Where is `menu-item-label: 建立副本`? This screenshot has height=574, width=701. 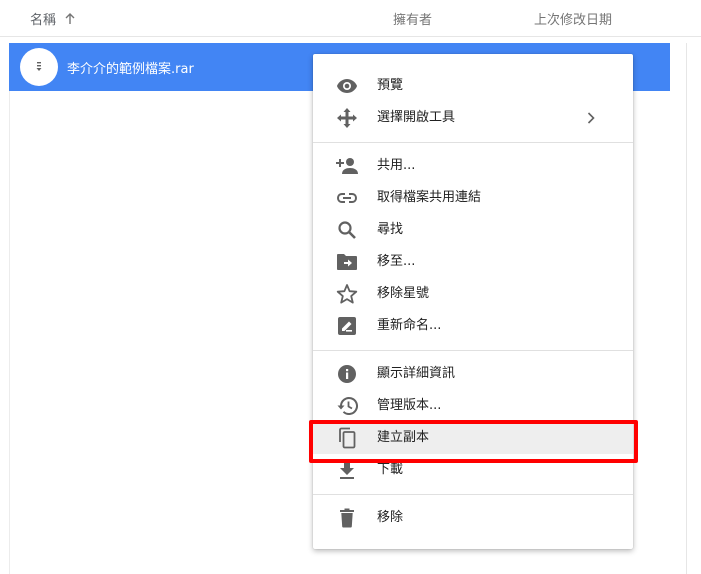 menu-item-label: 建立副本 is located at coordinates (403, 437).